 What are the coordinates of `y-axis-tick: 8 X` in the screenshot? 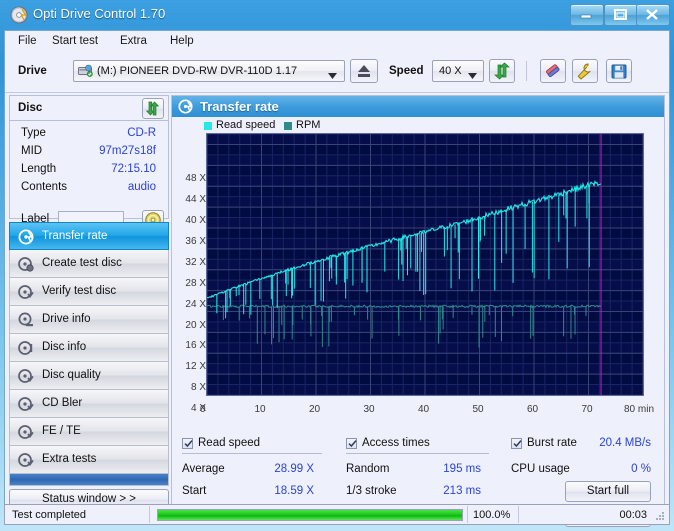 It's located at (198, 388).